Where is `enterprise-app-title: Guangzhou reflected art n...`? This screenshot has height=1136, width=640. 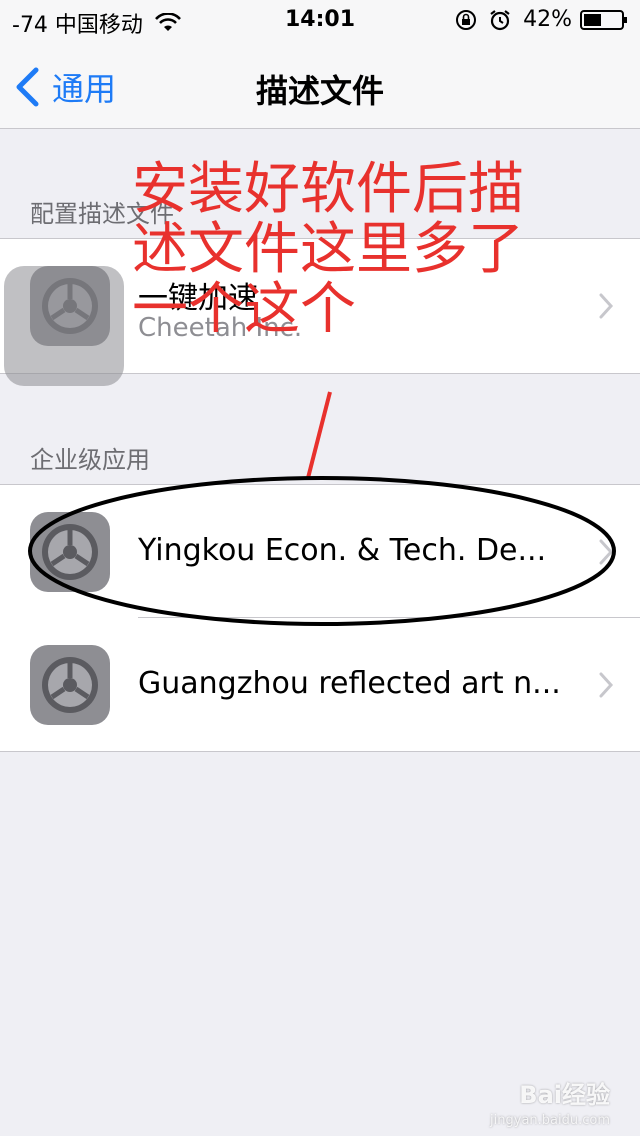
enterprise-app-title: Guangzhou reflected art n... is located at coordinates (349, 683).